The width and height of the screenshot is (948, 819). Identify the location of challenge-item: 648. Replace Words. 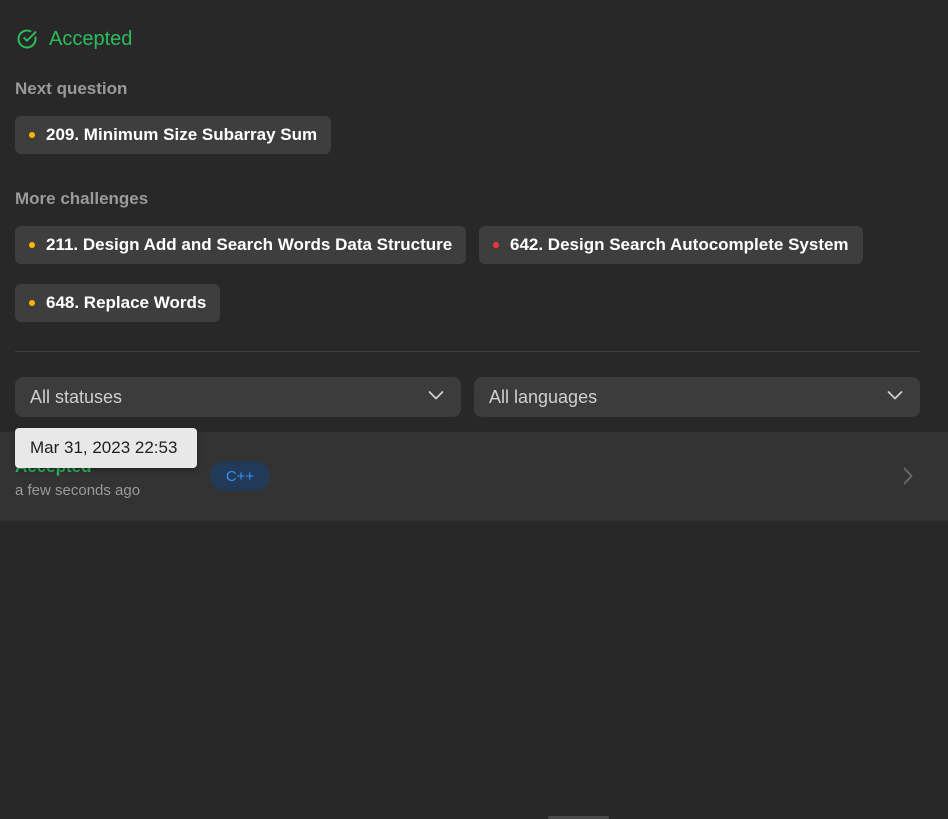
(118, 303).